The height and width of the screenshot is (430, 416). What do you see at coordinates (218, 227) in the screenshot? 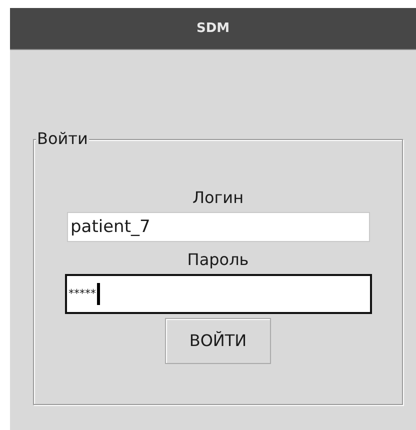
I see `login-field: patient_7` at bounding box center [218, 227].